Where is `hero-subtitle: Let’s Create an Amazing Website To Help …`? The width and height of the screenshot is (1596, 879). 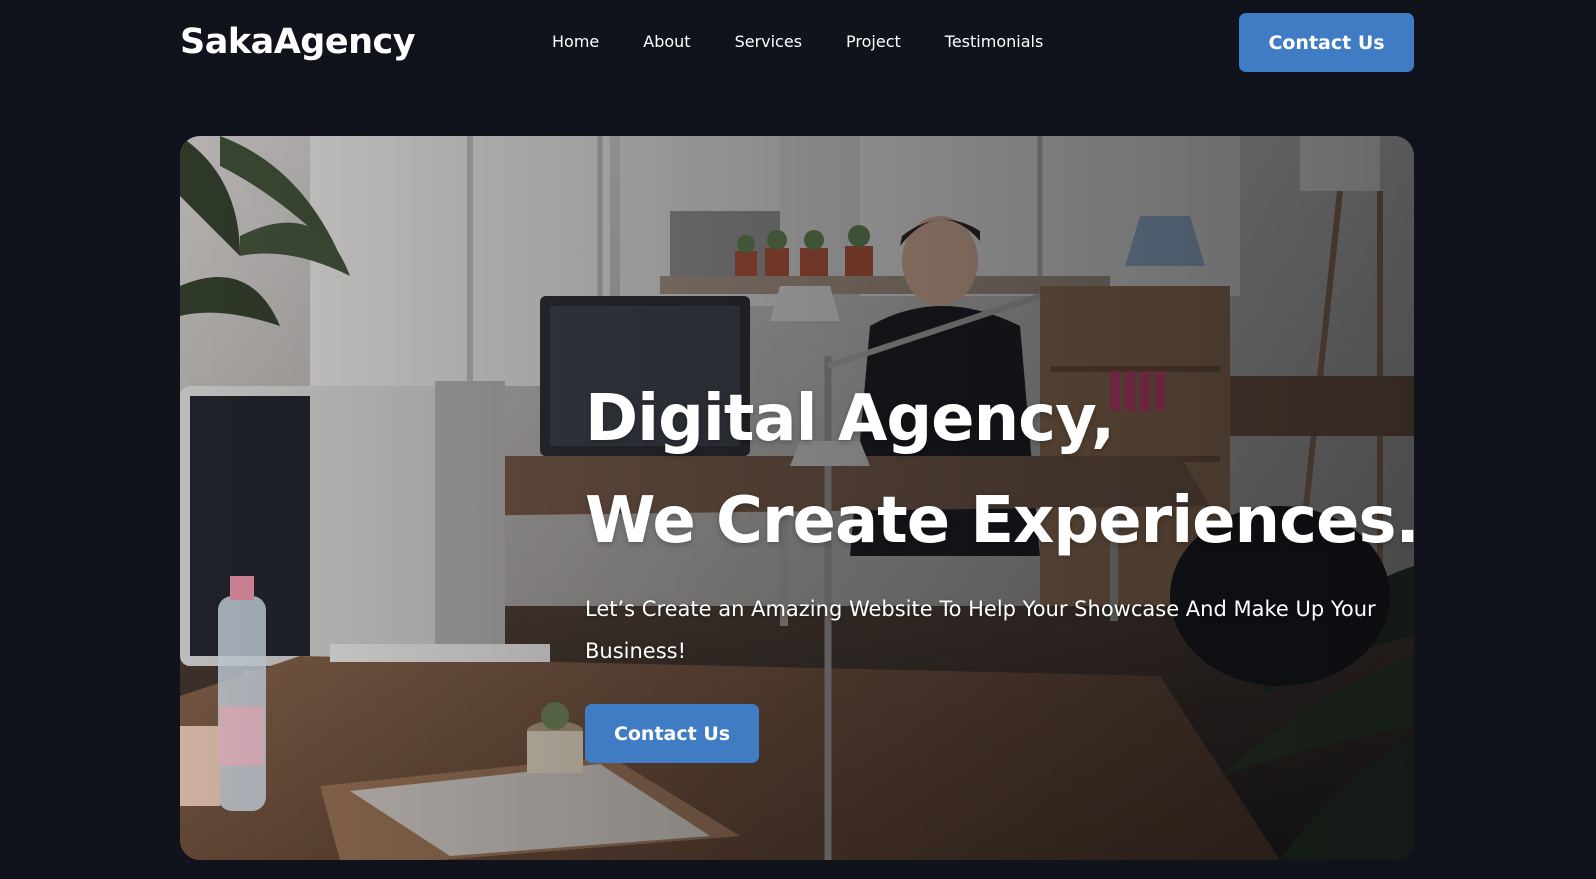
hero-subtitle: Let’s Create an Amazing Website To Help … is located at coordinates (980, 630).